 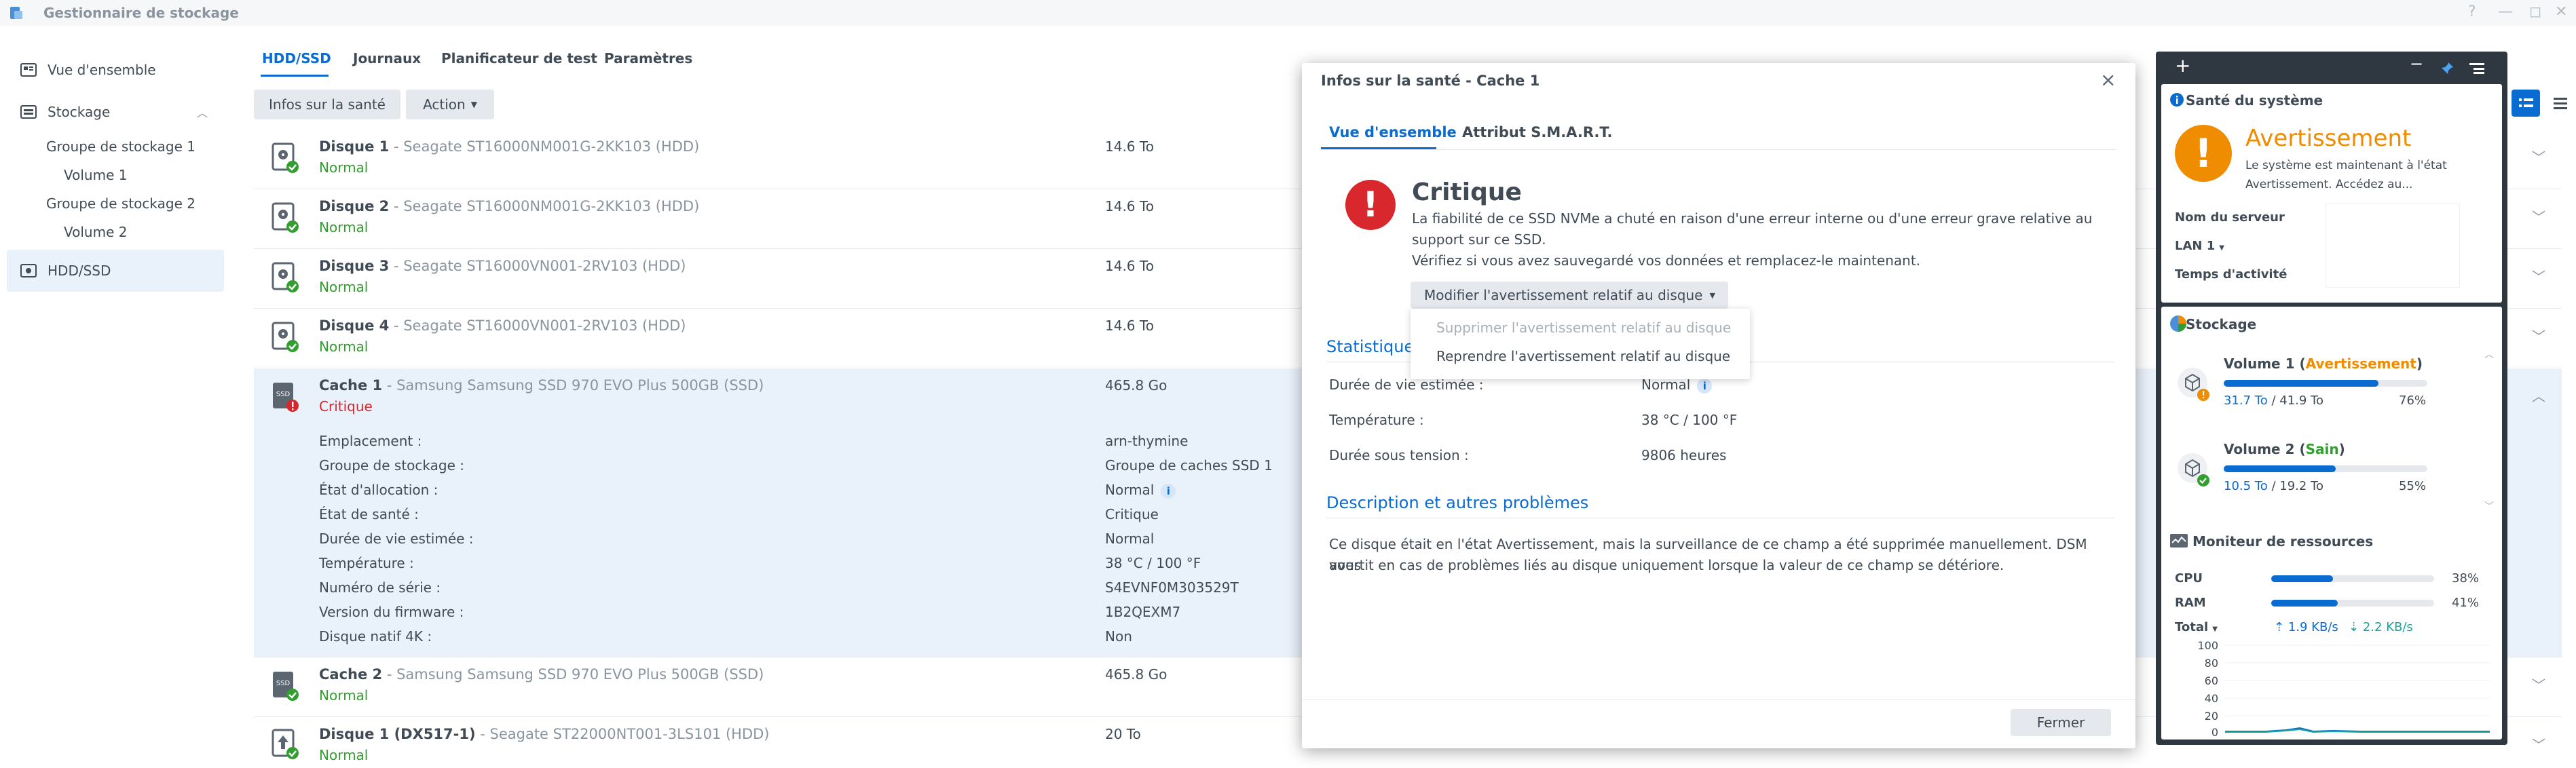 What do you see at coordinates (2280, 468) in the screenshot?
I see `volume-2-usage-fill` at bounding box center [2280, 468].